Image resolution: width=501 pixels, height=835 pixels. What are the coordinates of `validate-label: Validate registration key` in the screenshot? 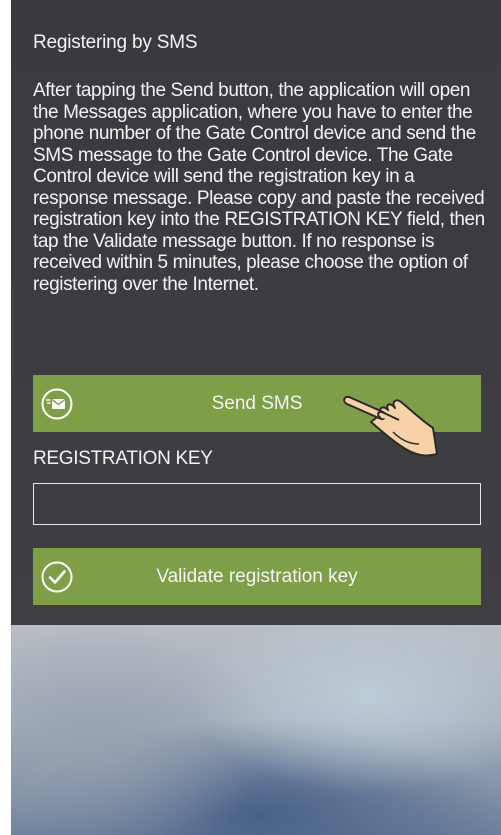 It's located at (257, 576).